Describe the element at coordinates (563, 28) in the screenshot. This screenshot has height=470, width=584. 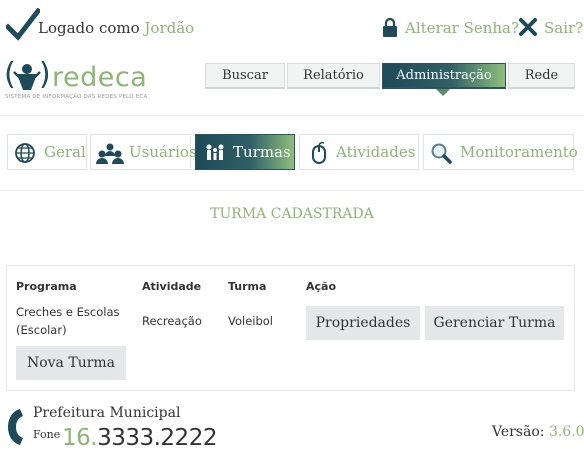
I see `logout-link: Sair?` at that location.